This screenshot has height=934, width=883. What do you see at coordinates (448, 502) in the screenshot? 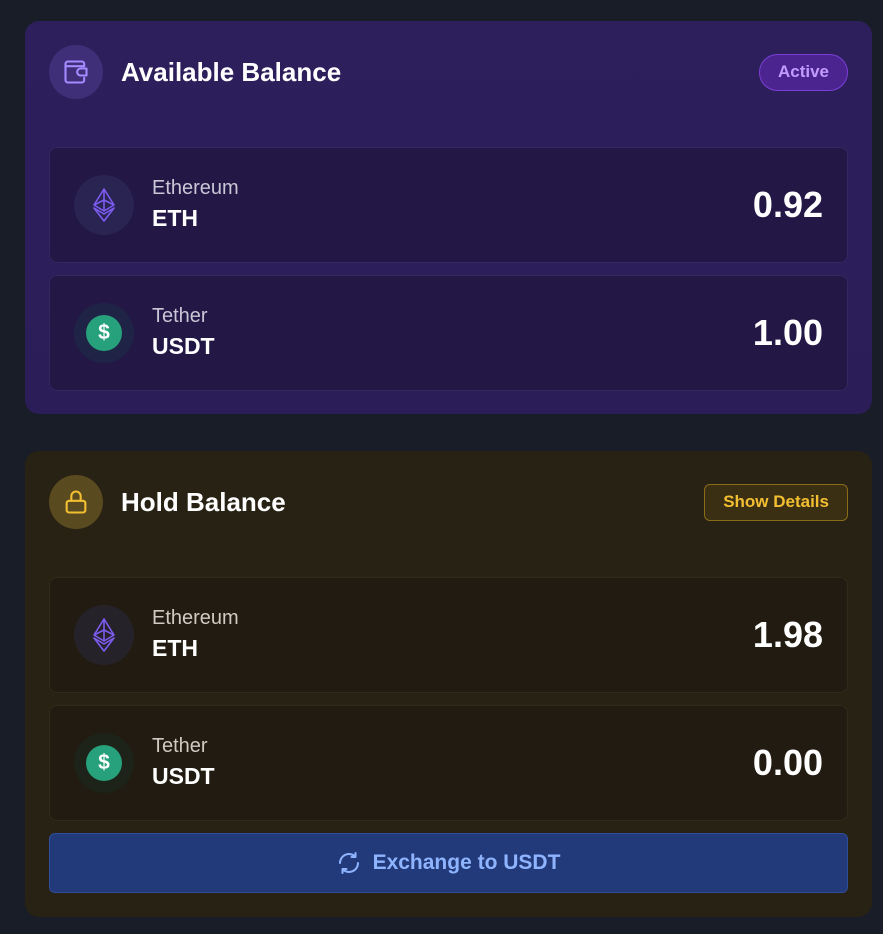
I see `hold-balance-header: Hold Balance Show Details` at bounding box center [448, 502].